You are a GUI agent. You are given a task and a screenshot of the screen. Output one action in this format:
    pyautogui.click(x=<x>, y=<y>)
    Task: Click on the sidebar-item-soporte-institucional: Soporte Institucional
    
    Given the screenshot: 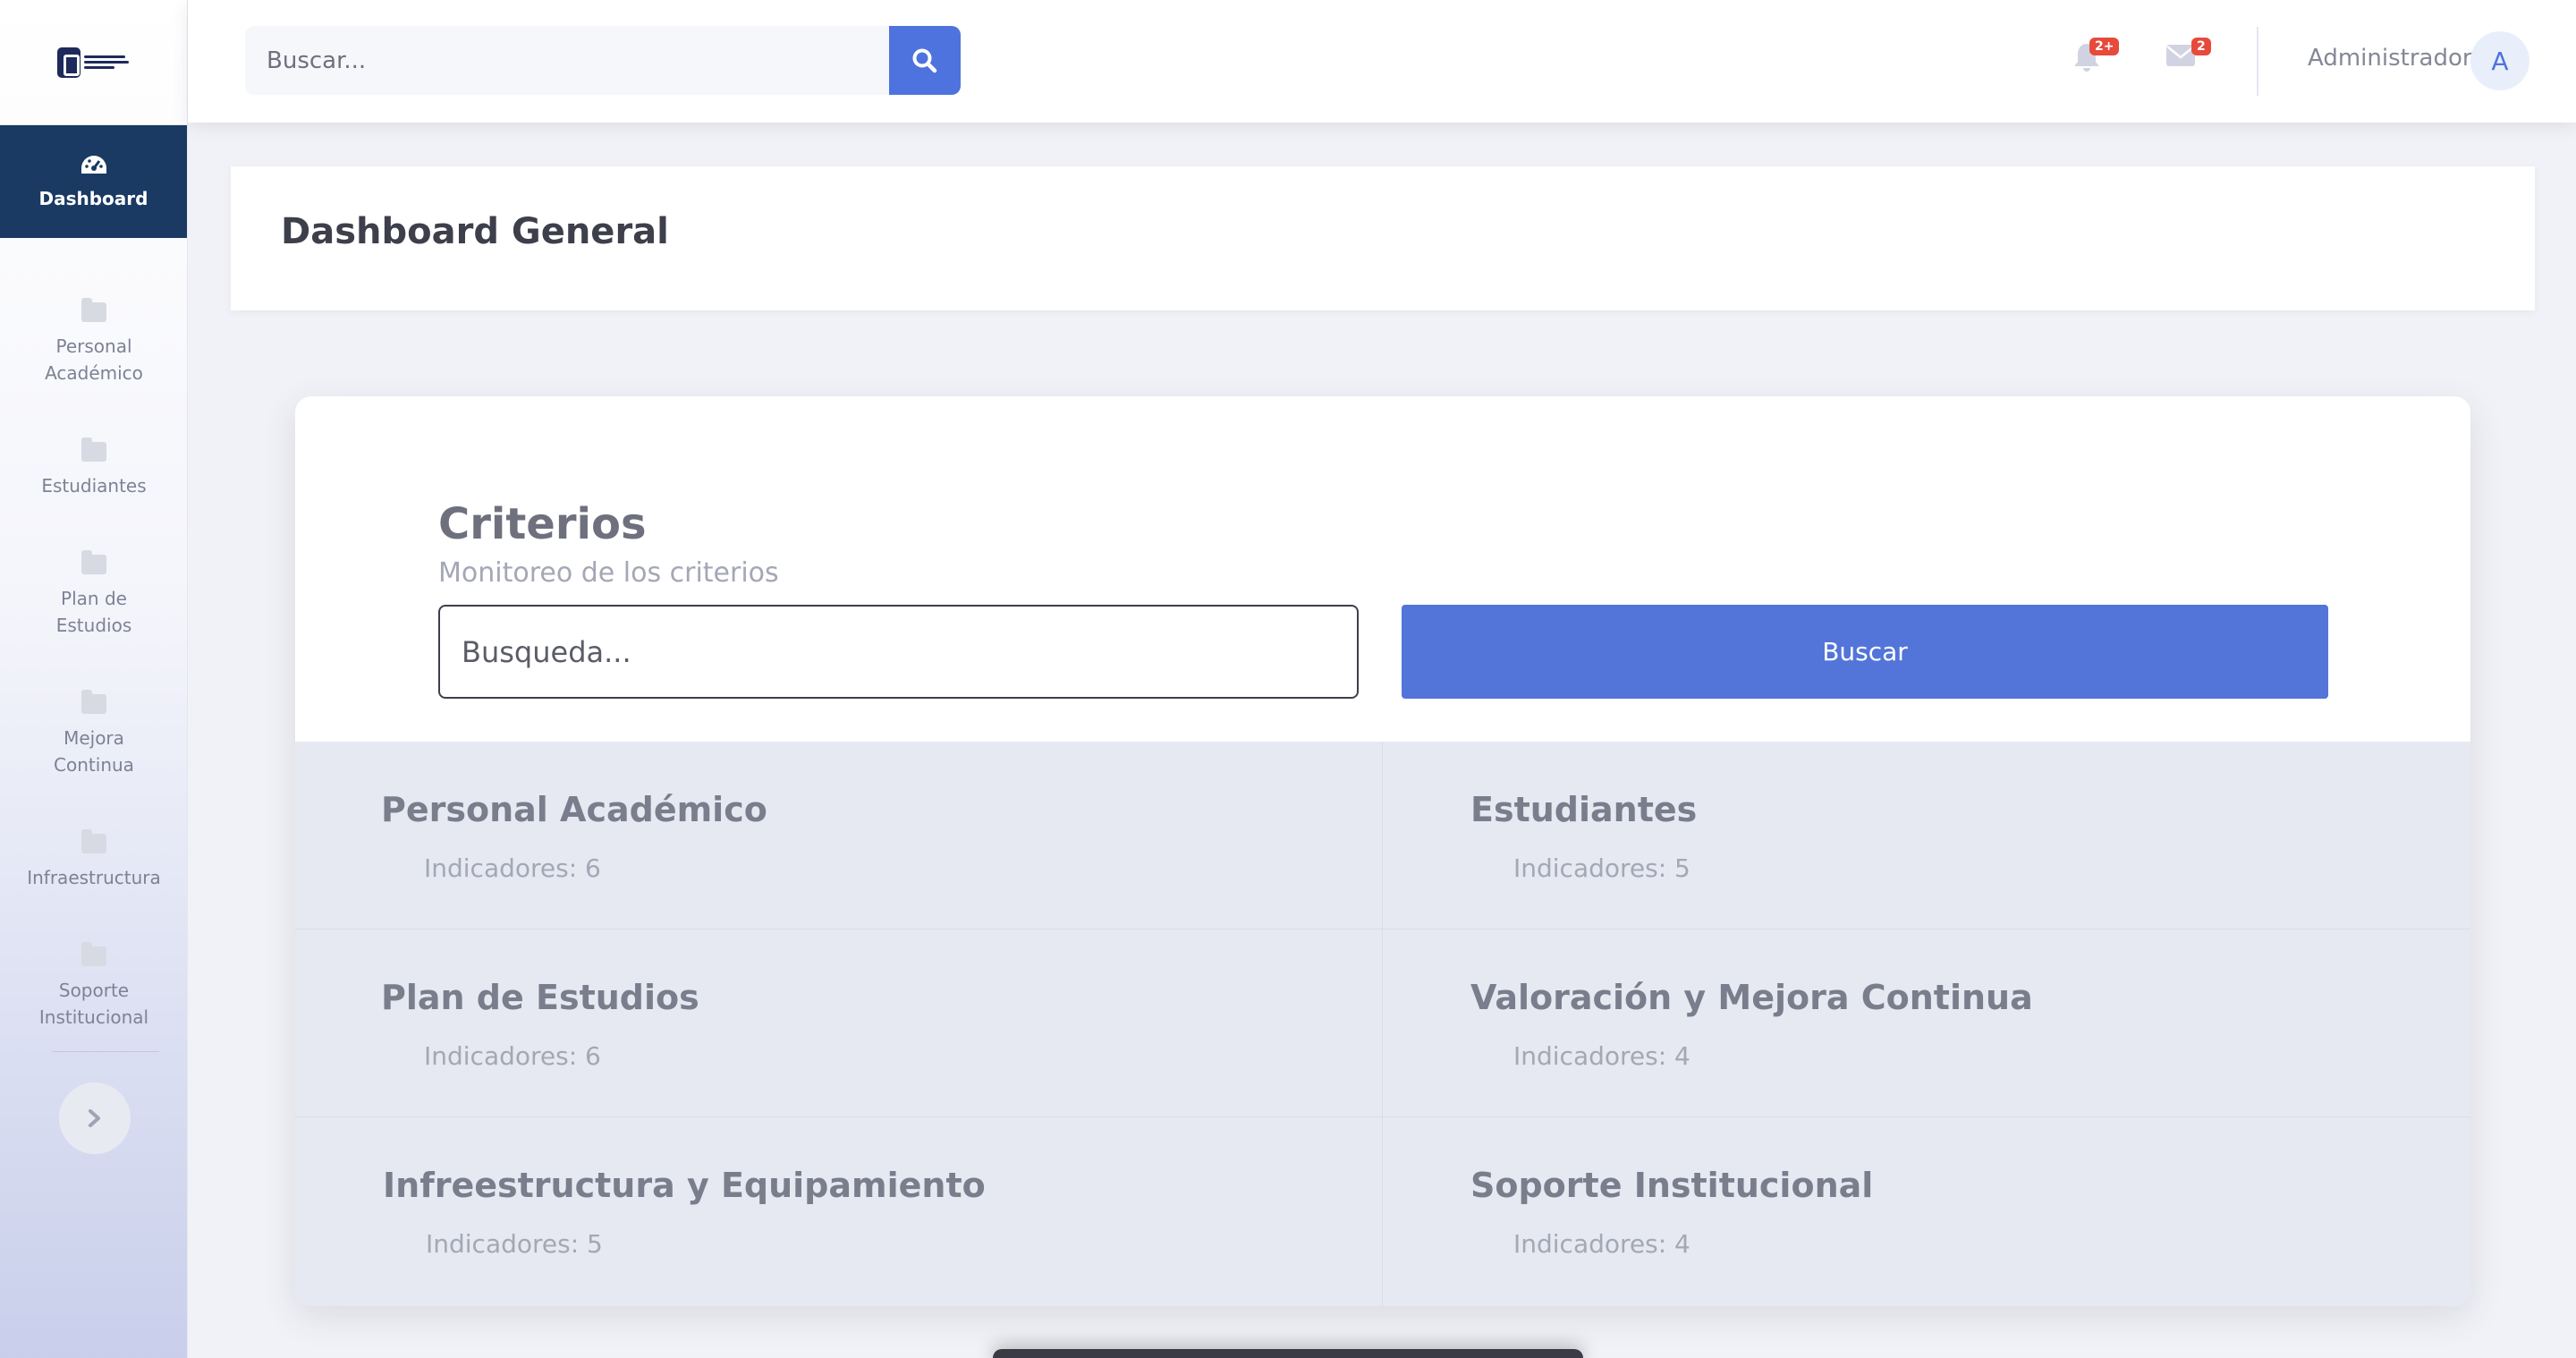 What is the action you would take?
    pyautogui.click(x=94, y=986)
    